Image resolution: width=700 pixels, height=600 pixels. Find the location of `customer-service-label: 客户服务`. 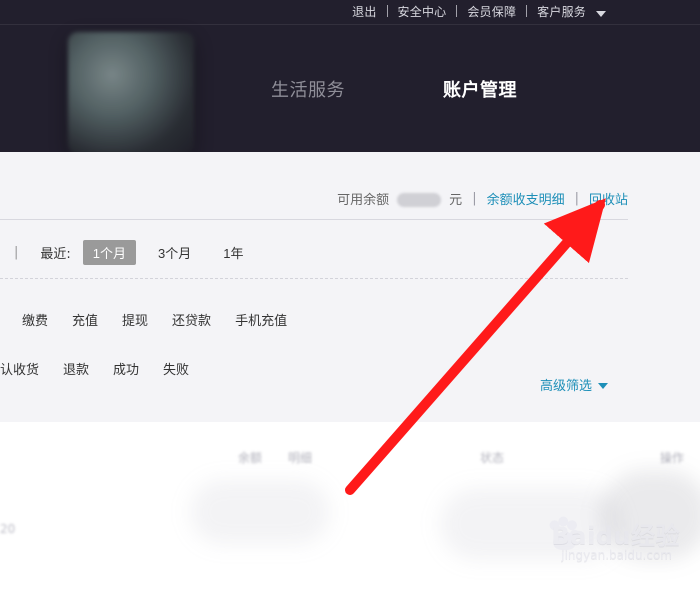

customer-service-label: 客户服务 is located at coordinates (561, 11).